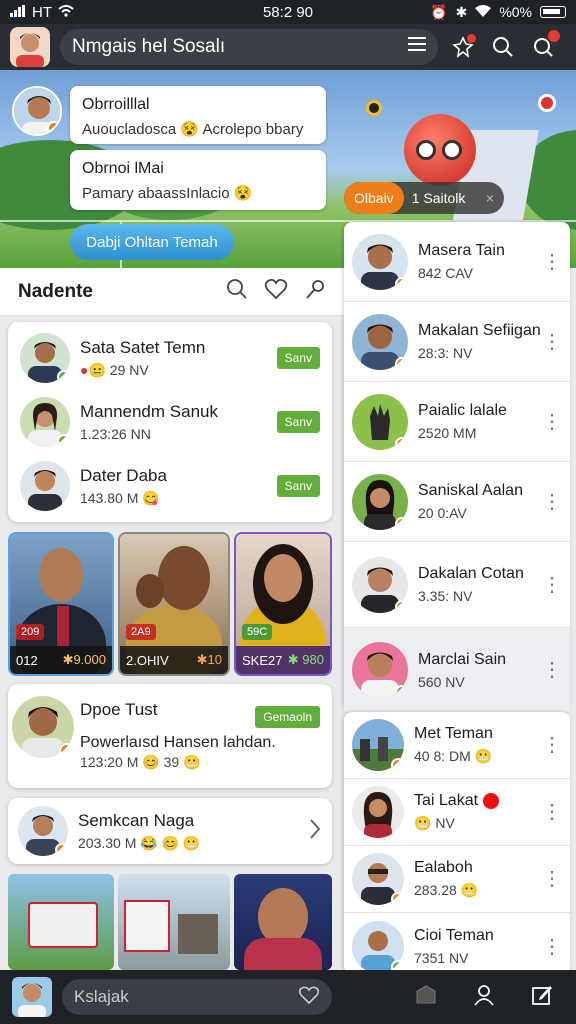  Describe the element at coordinates (315, 291) in the screenshot. I see `pin-icon` at that location.